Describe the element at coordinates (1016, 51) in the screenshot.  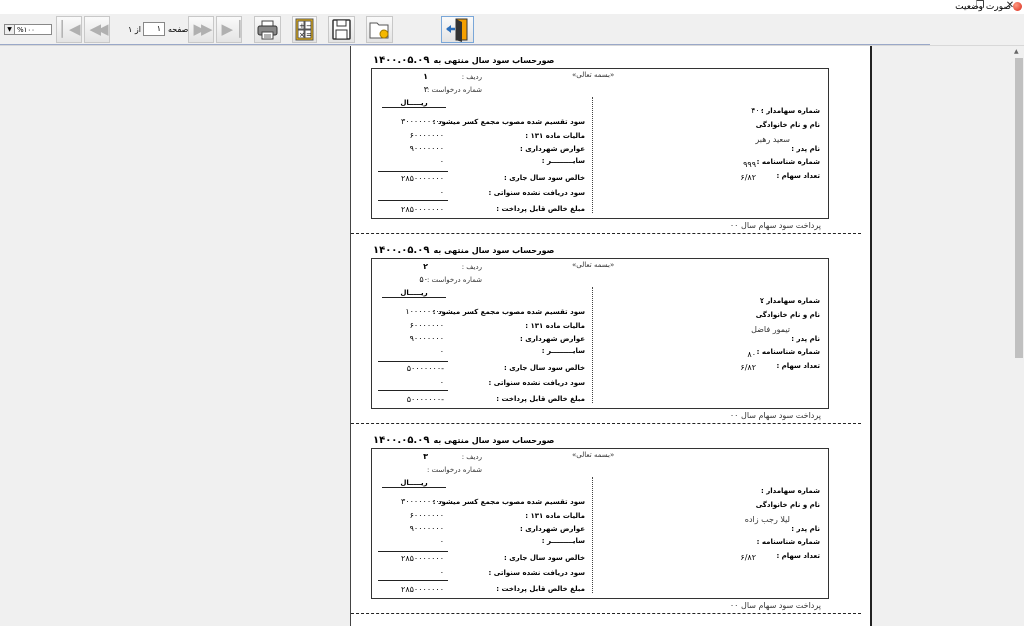
I see `scroll-up-icon: ▲` at that location.